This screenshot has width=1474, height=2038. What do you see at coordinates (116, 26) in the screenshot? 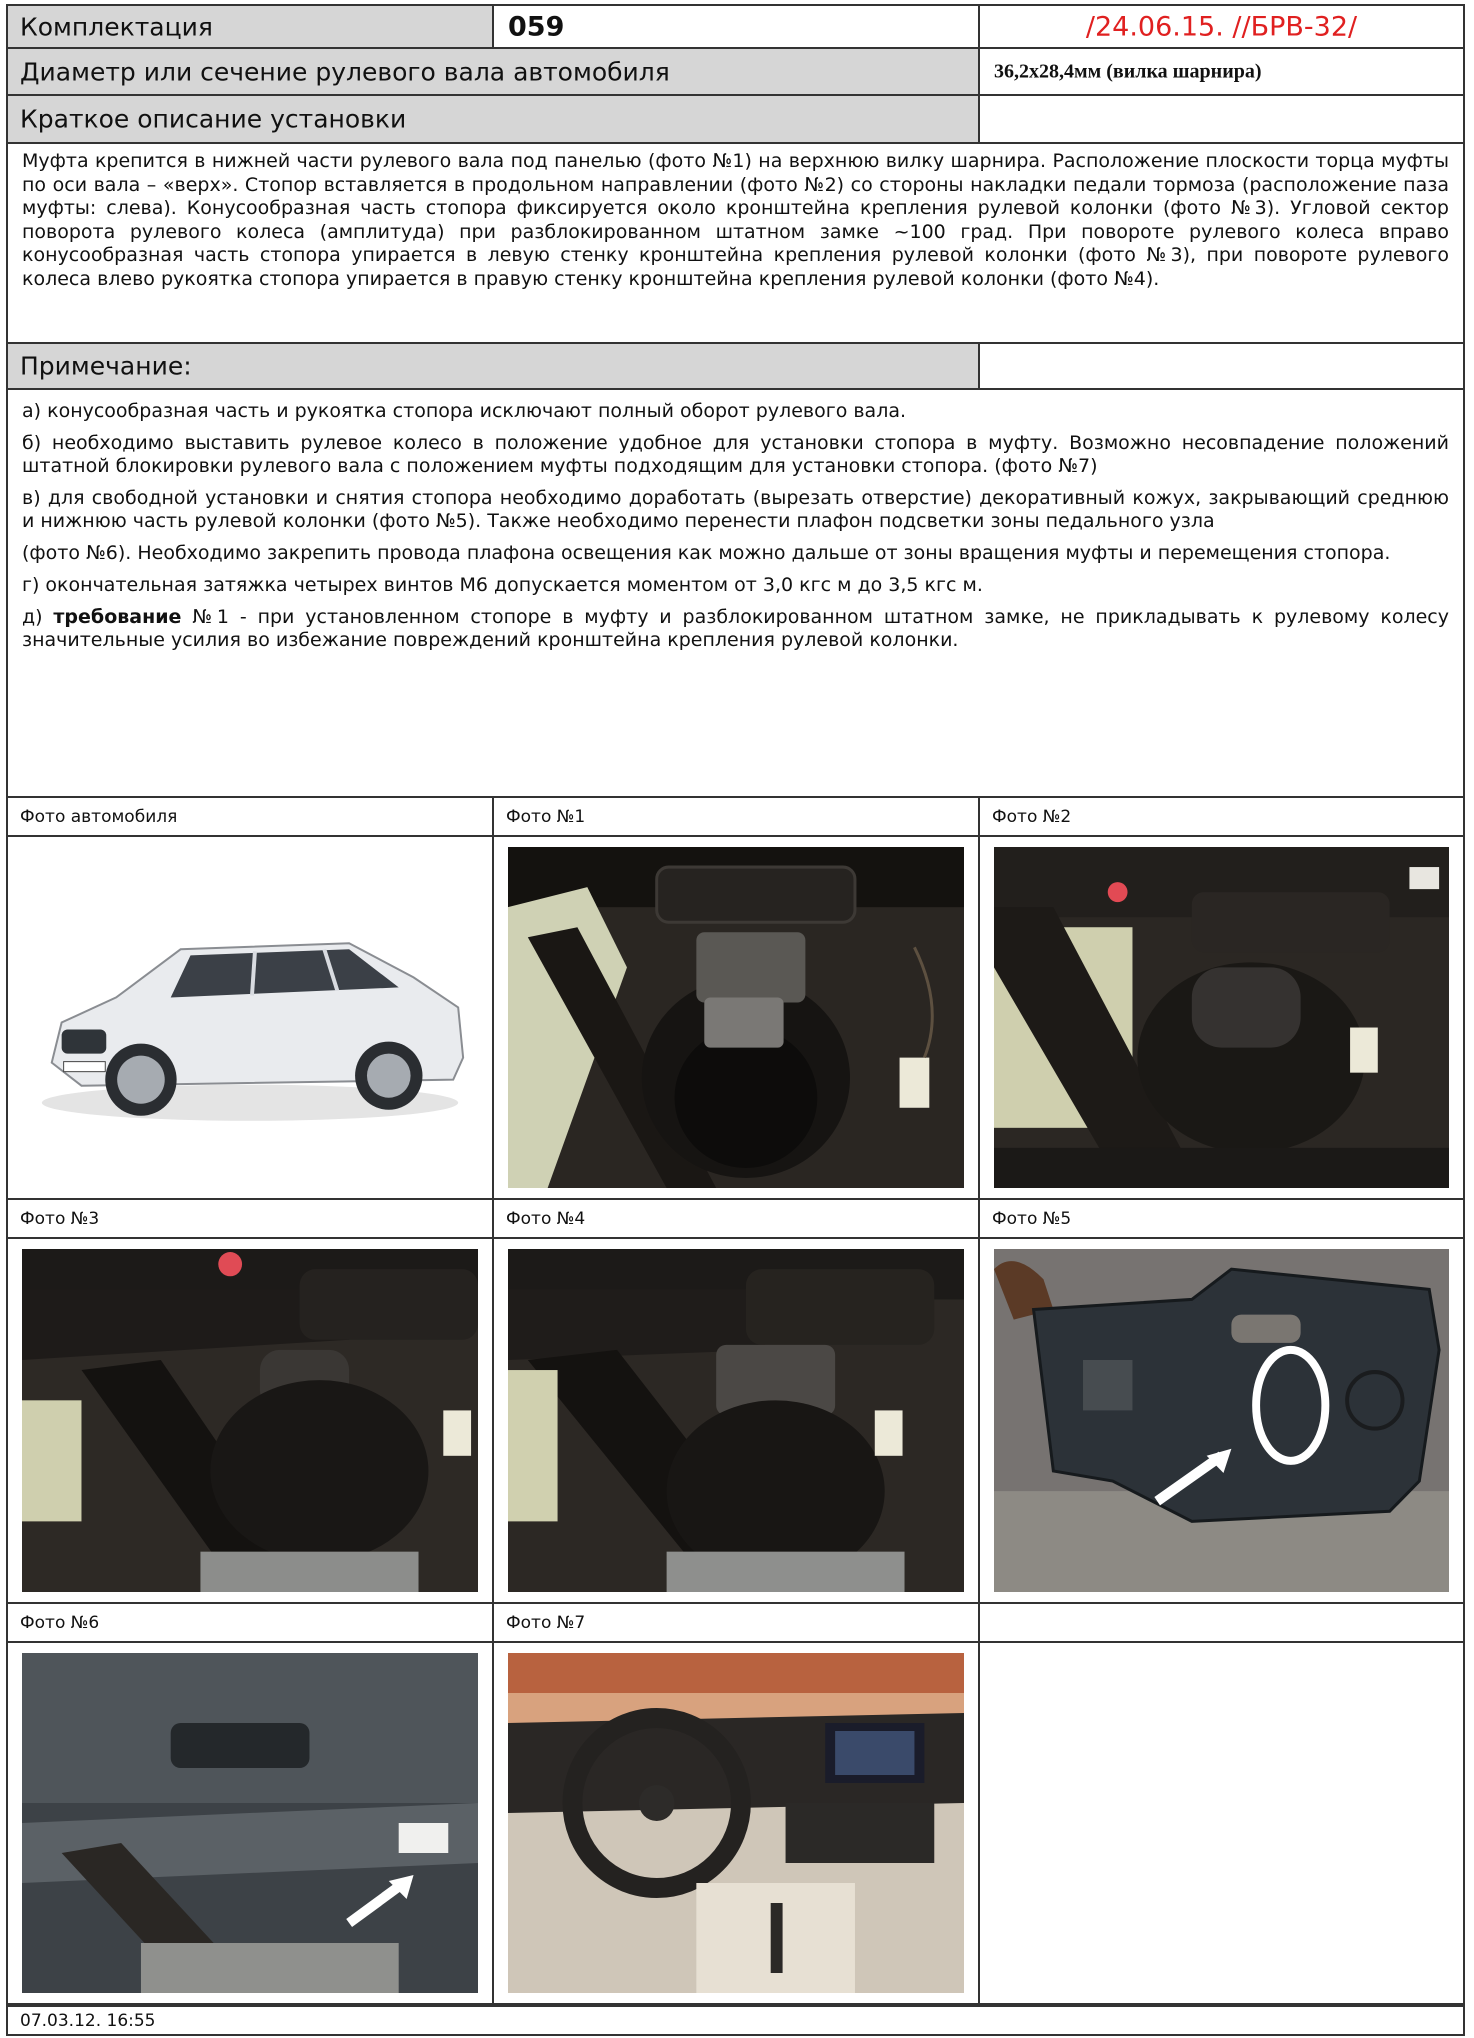
I see `komplektaciya-label: Комплектация` at bounding box center [116, 26].